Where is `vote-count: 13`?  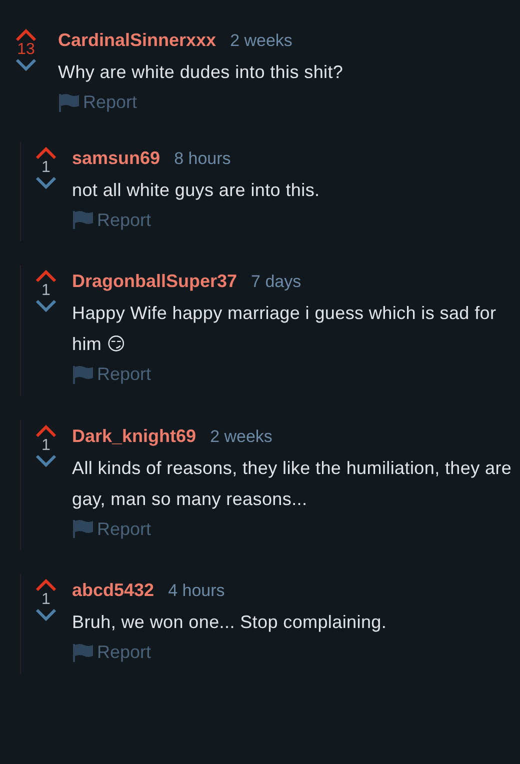 vote-count: 13 is located at coordinates (26, 50).